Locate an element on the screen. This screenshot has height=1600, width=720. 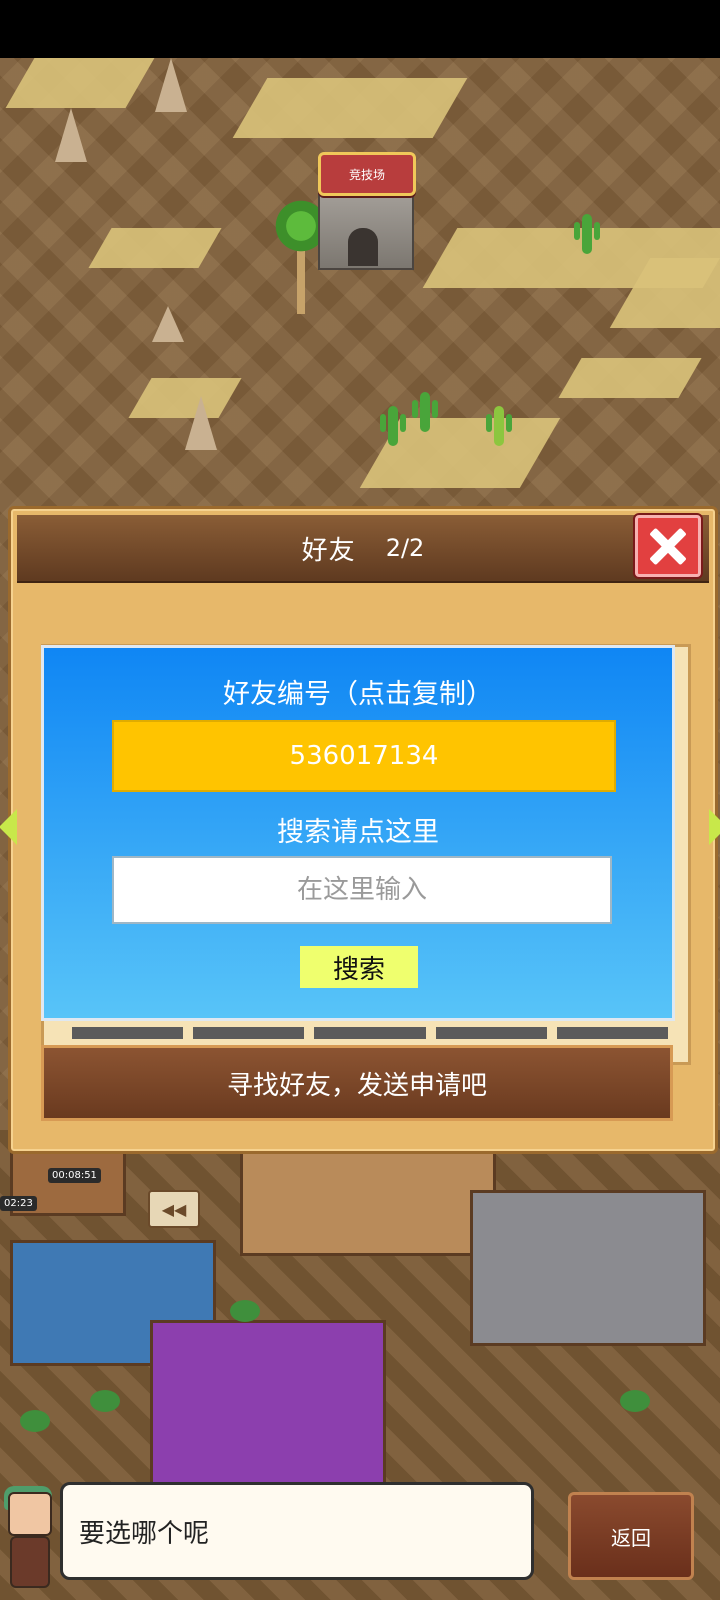
speech-bubble: 要选哪个呢 is located at coordinates (297, 1531).